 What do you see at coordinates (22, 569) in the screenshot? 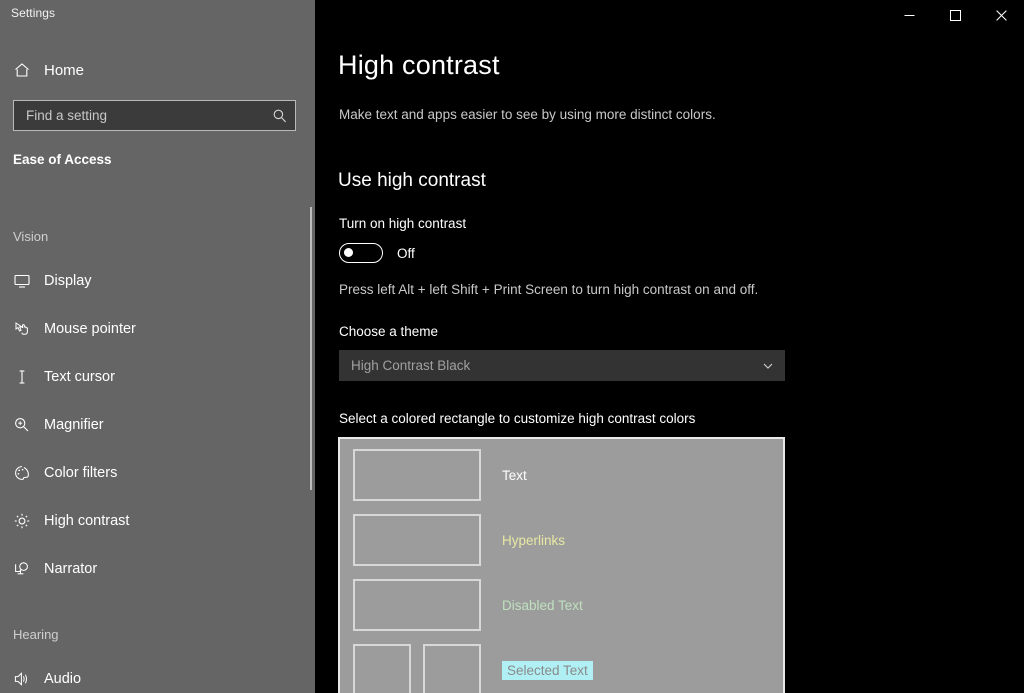
I see `narrator-icon` at bounding box center [22, 569].